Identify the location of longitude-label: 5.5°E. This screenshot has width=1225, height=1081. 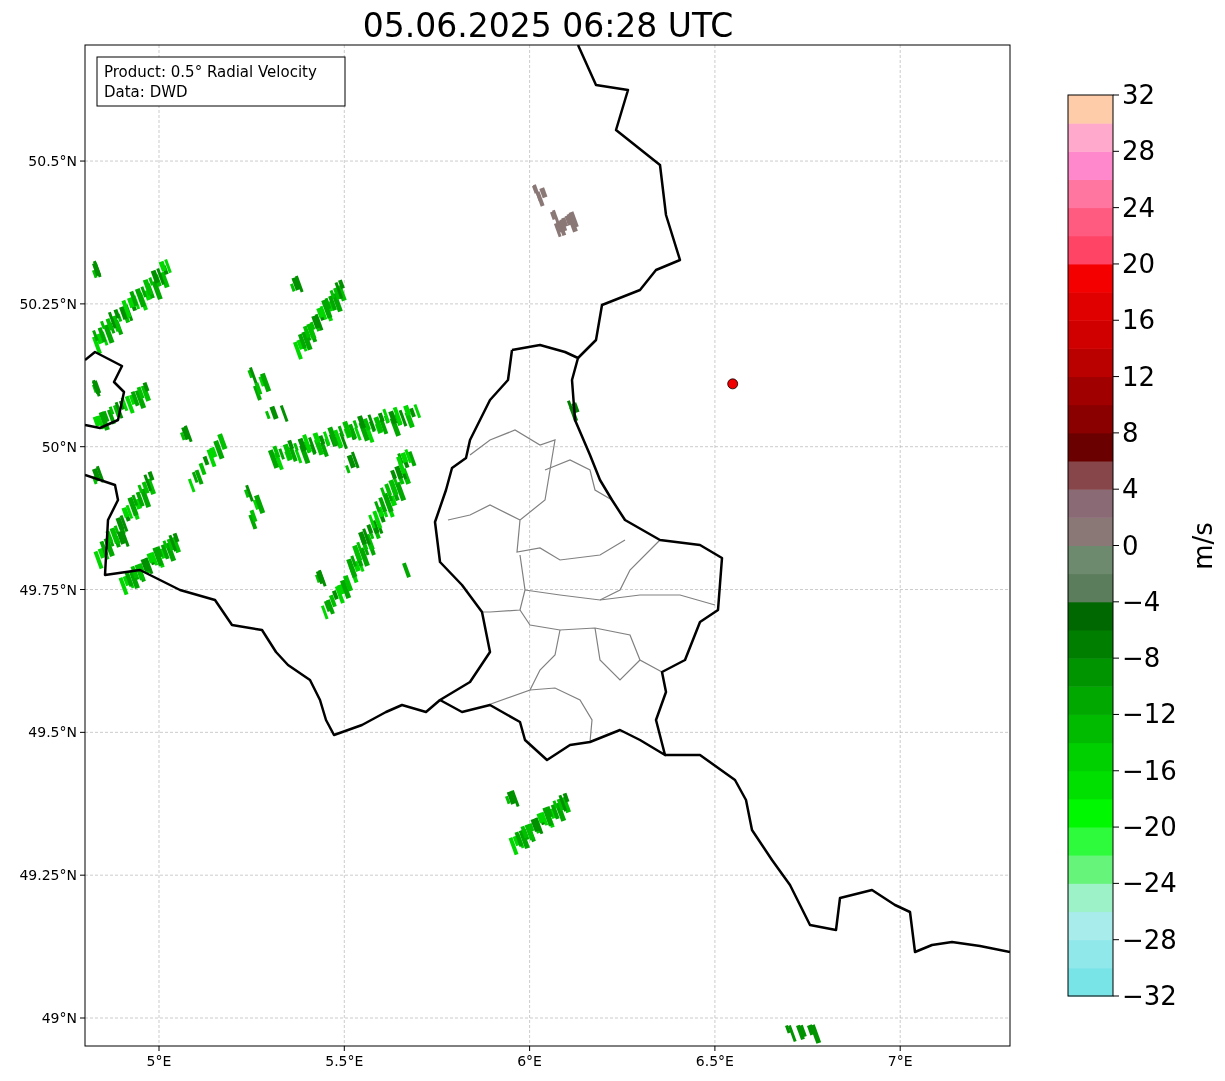
(344, 1061).